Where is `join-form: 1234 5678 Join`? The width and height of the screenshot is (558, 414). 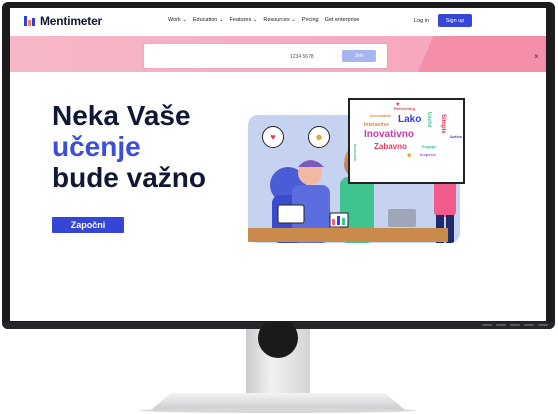 join-form: 1234 5678 Join is located at coordinates (265, 56).